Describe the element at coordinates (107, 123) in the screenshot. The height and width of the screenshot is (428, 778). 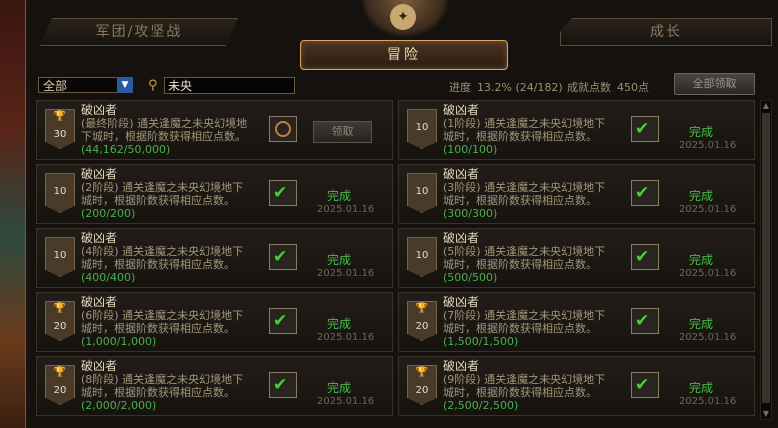
I see `achievement-stage: (最终阶段)` at that location.